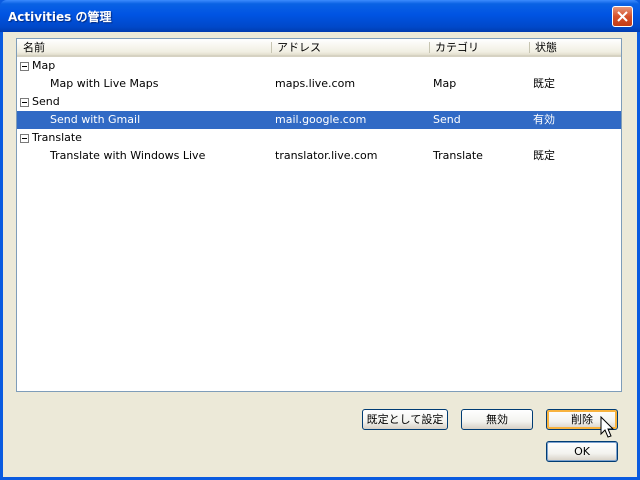 Image resolution: width=640 pixels, height=480 pixels. What do you see at coordinates (458, 155) in the screenshot?
I see `item-category: Translate` at bounding box center [458, 155].